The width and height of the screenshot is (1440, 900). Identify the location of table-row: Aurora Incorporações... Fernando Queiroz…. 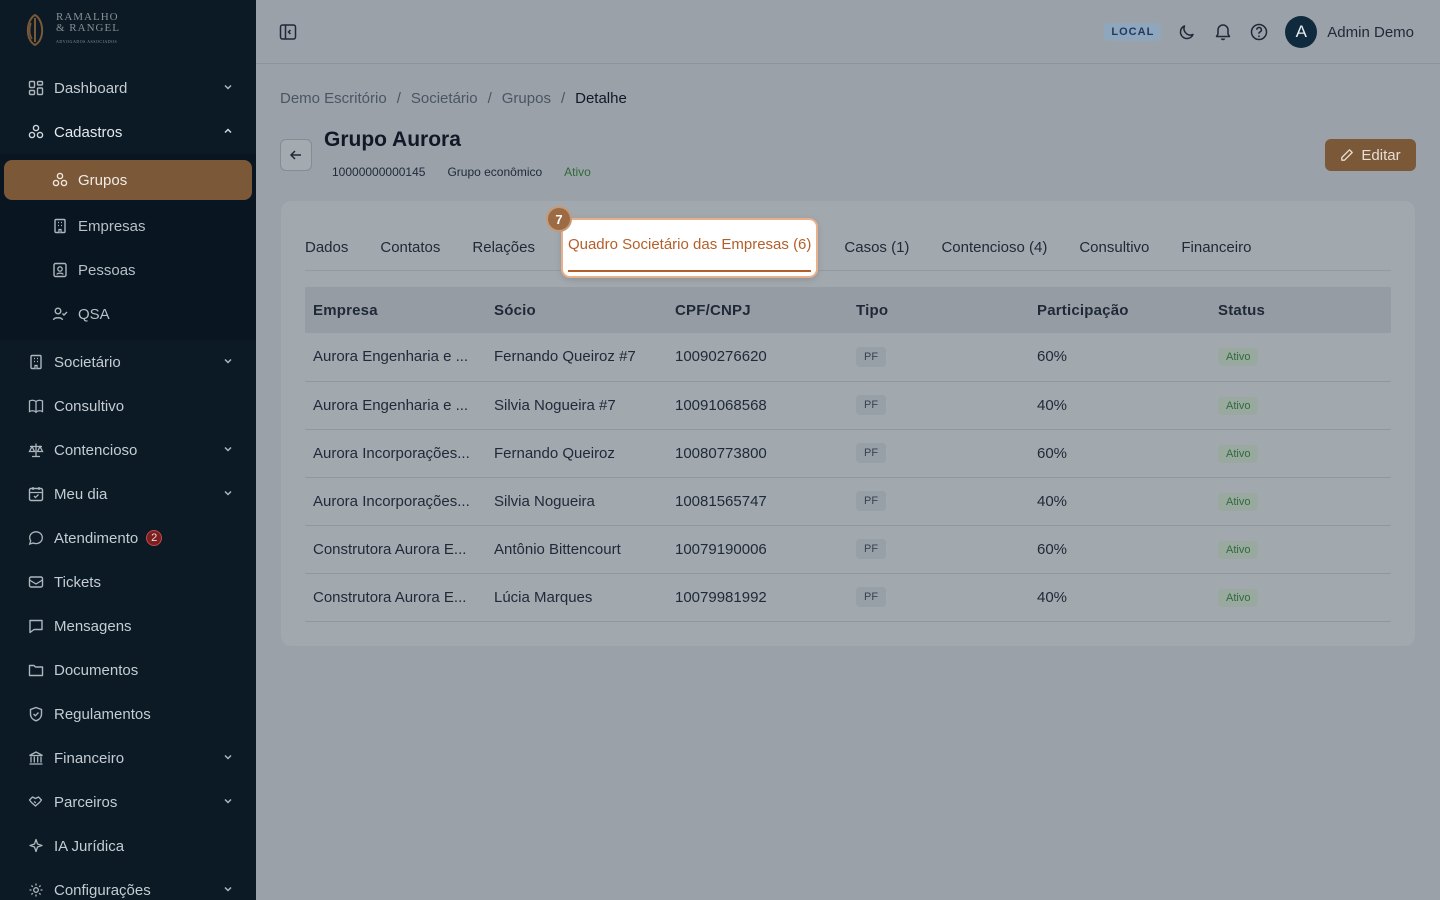
(848, 453).